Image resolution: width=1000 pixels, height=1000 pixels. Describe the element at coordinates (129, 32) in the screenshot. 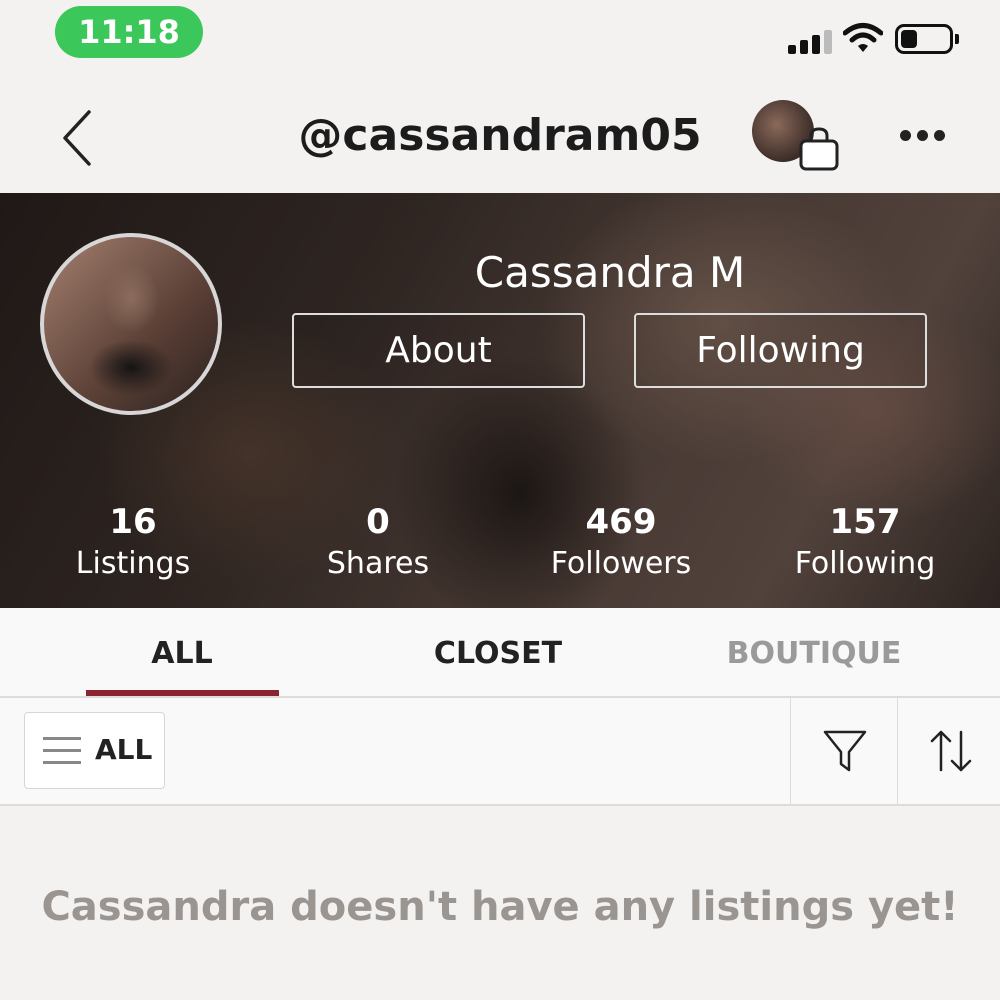

I see `status-time: 11:18` at that location.